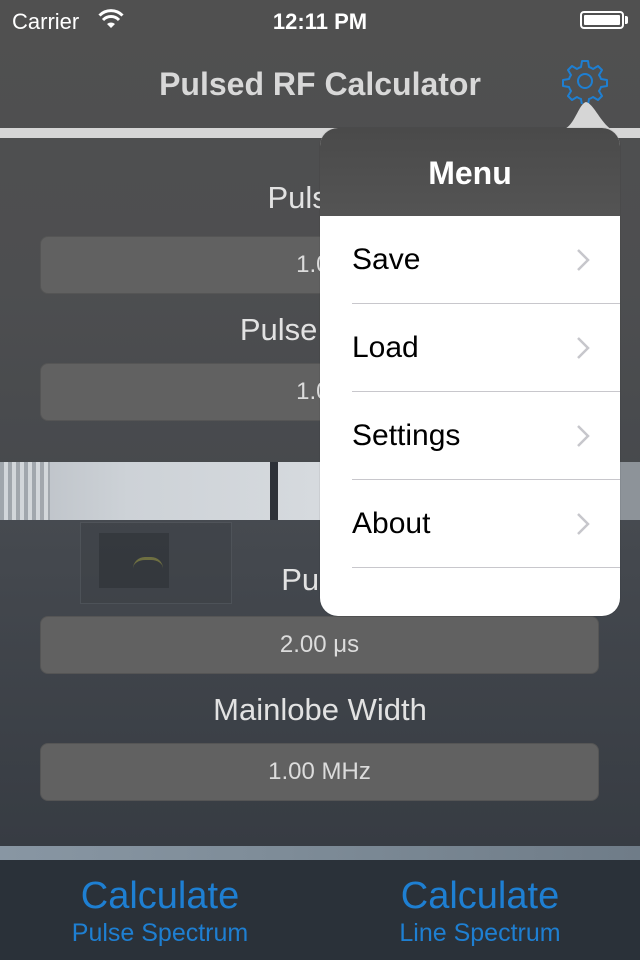 The image size is (640, 960). Describe the element at coordinates (470, 172) in the screenshot. I see `menu-title: Menu` at that location.